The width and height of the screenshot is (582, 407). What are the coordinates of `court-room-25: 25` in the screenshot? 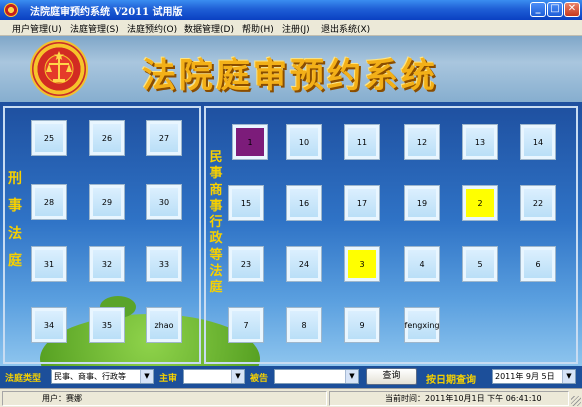 It's located at (49, 138).